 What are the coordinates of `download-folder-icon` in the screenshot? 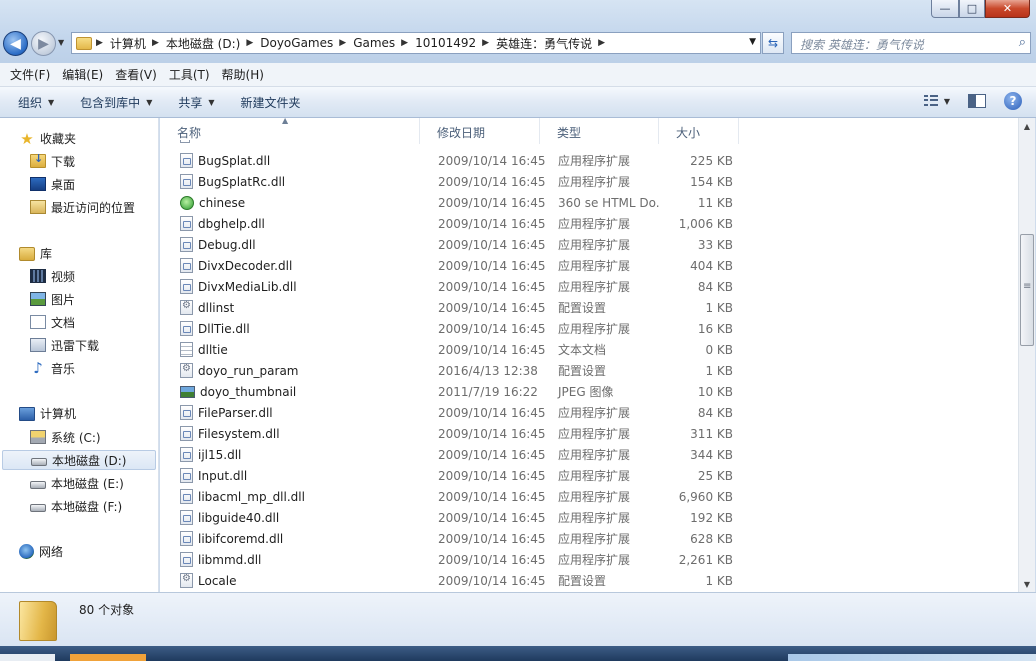 It's located at (38, 160).